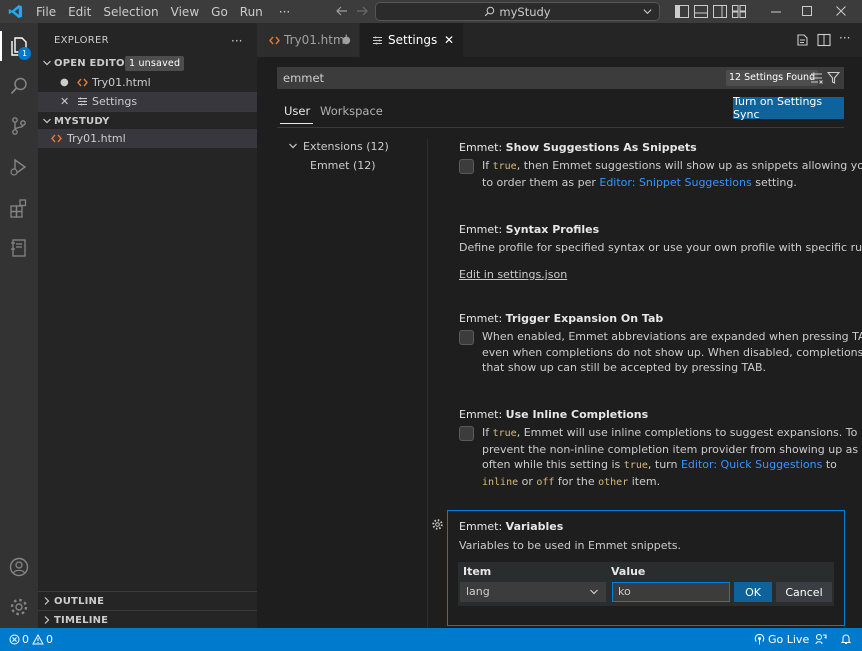 Image resolution: width=862 pixels, height=651 pixels. Describe the element at coordinates (513, 275) in the screenshot. I see `edit-in-settings-json-link: Edit in settings.json` at that location.